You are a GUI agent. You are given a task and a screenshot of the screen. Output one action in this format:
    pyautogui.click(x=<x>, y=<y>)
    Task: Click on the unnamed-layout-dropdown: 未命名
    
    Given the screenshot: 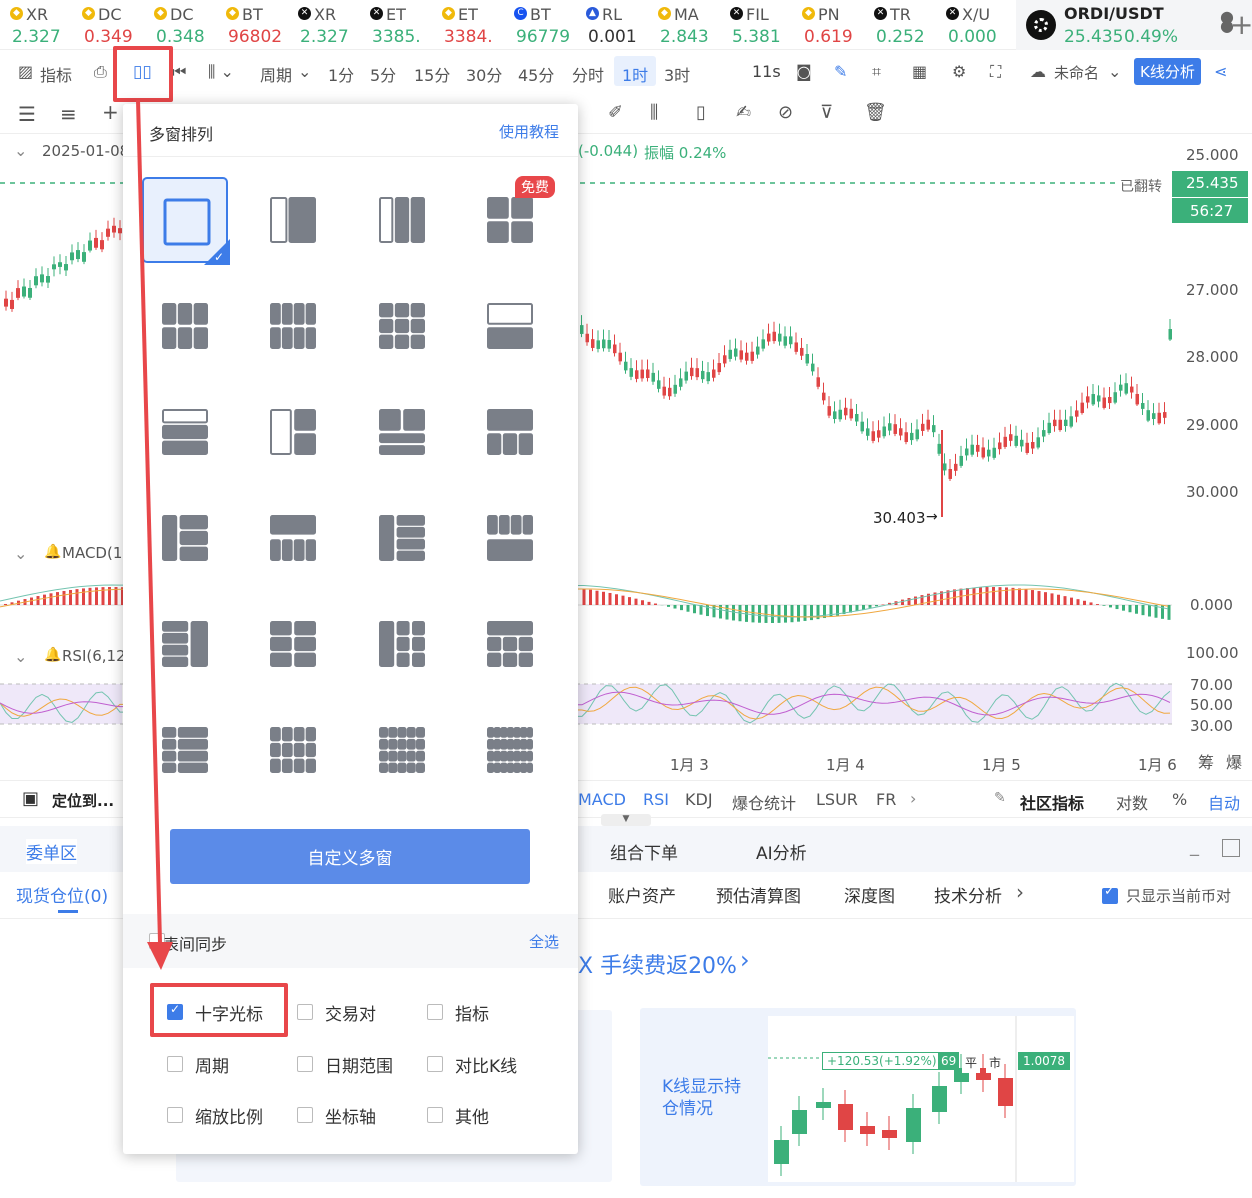 What is the action you would take?
    pyautogui.click(x=1076, y=72)
    